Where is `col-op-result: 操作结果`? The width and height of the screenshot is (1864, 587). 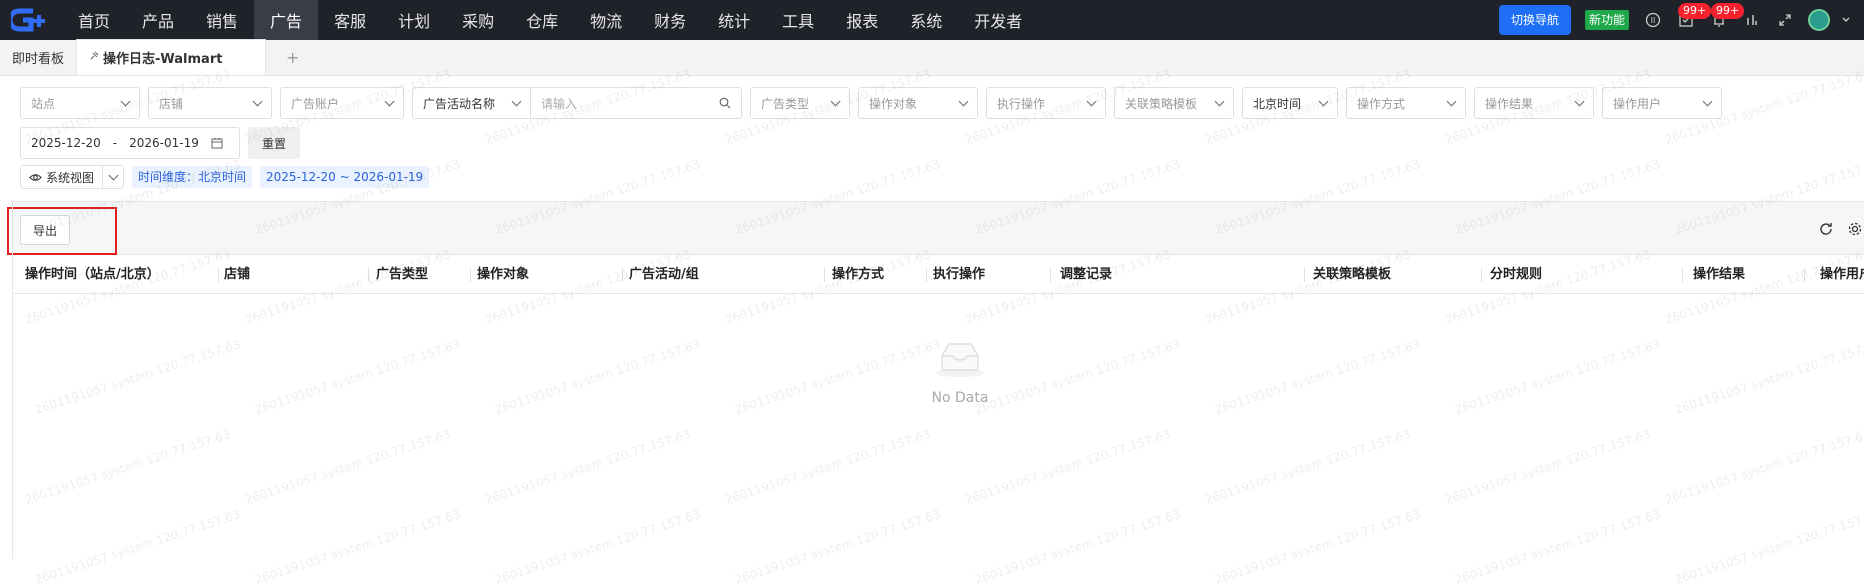
col-op-result: 操作结果 is located at coordinates (1719, 275).